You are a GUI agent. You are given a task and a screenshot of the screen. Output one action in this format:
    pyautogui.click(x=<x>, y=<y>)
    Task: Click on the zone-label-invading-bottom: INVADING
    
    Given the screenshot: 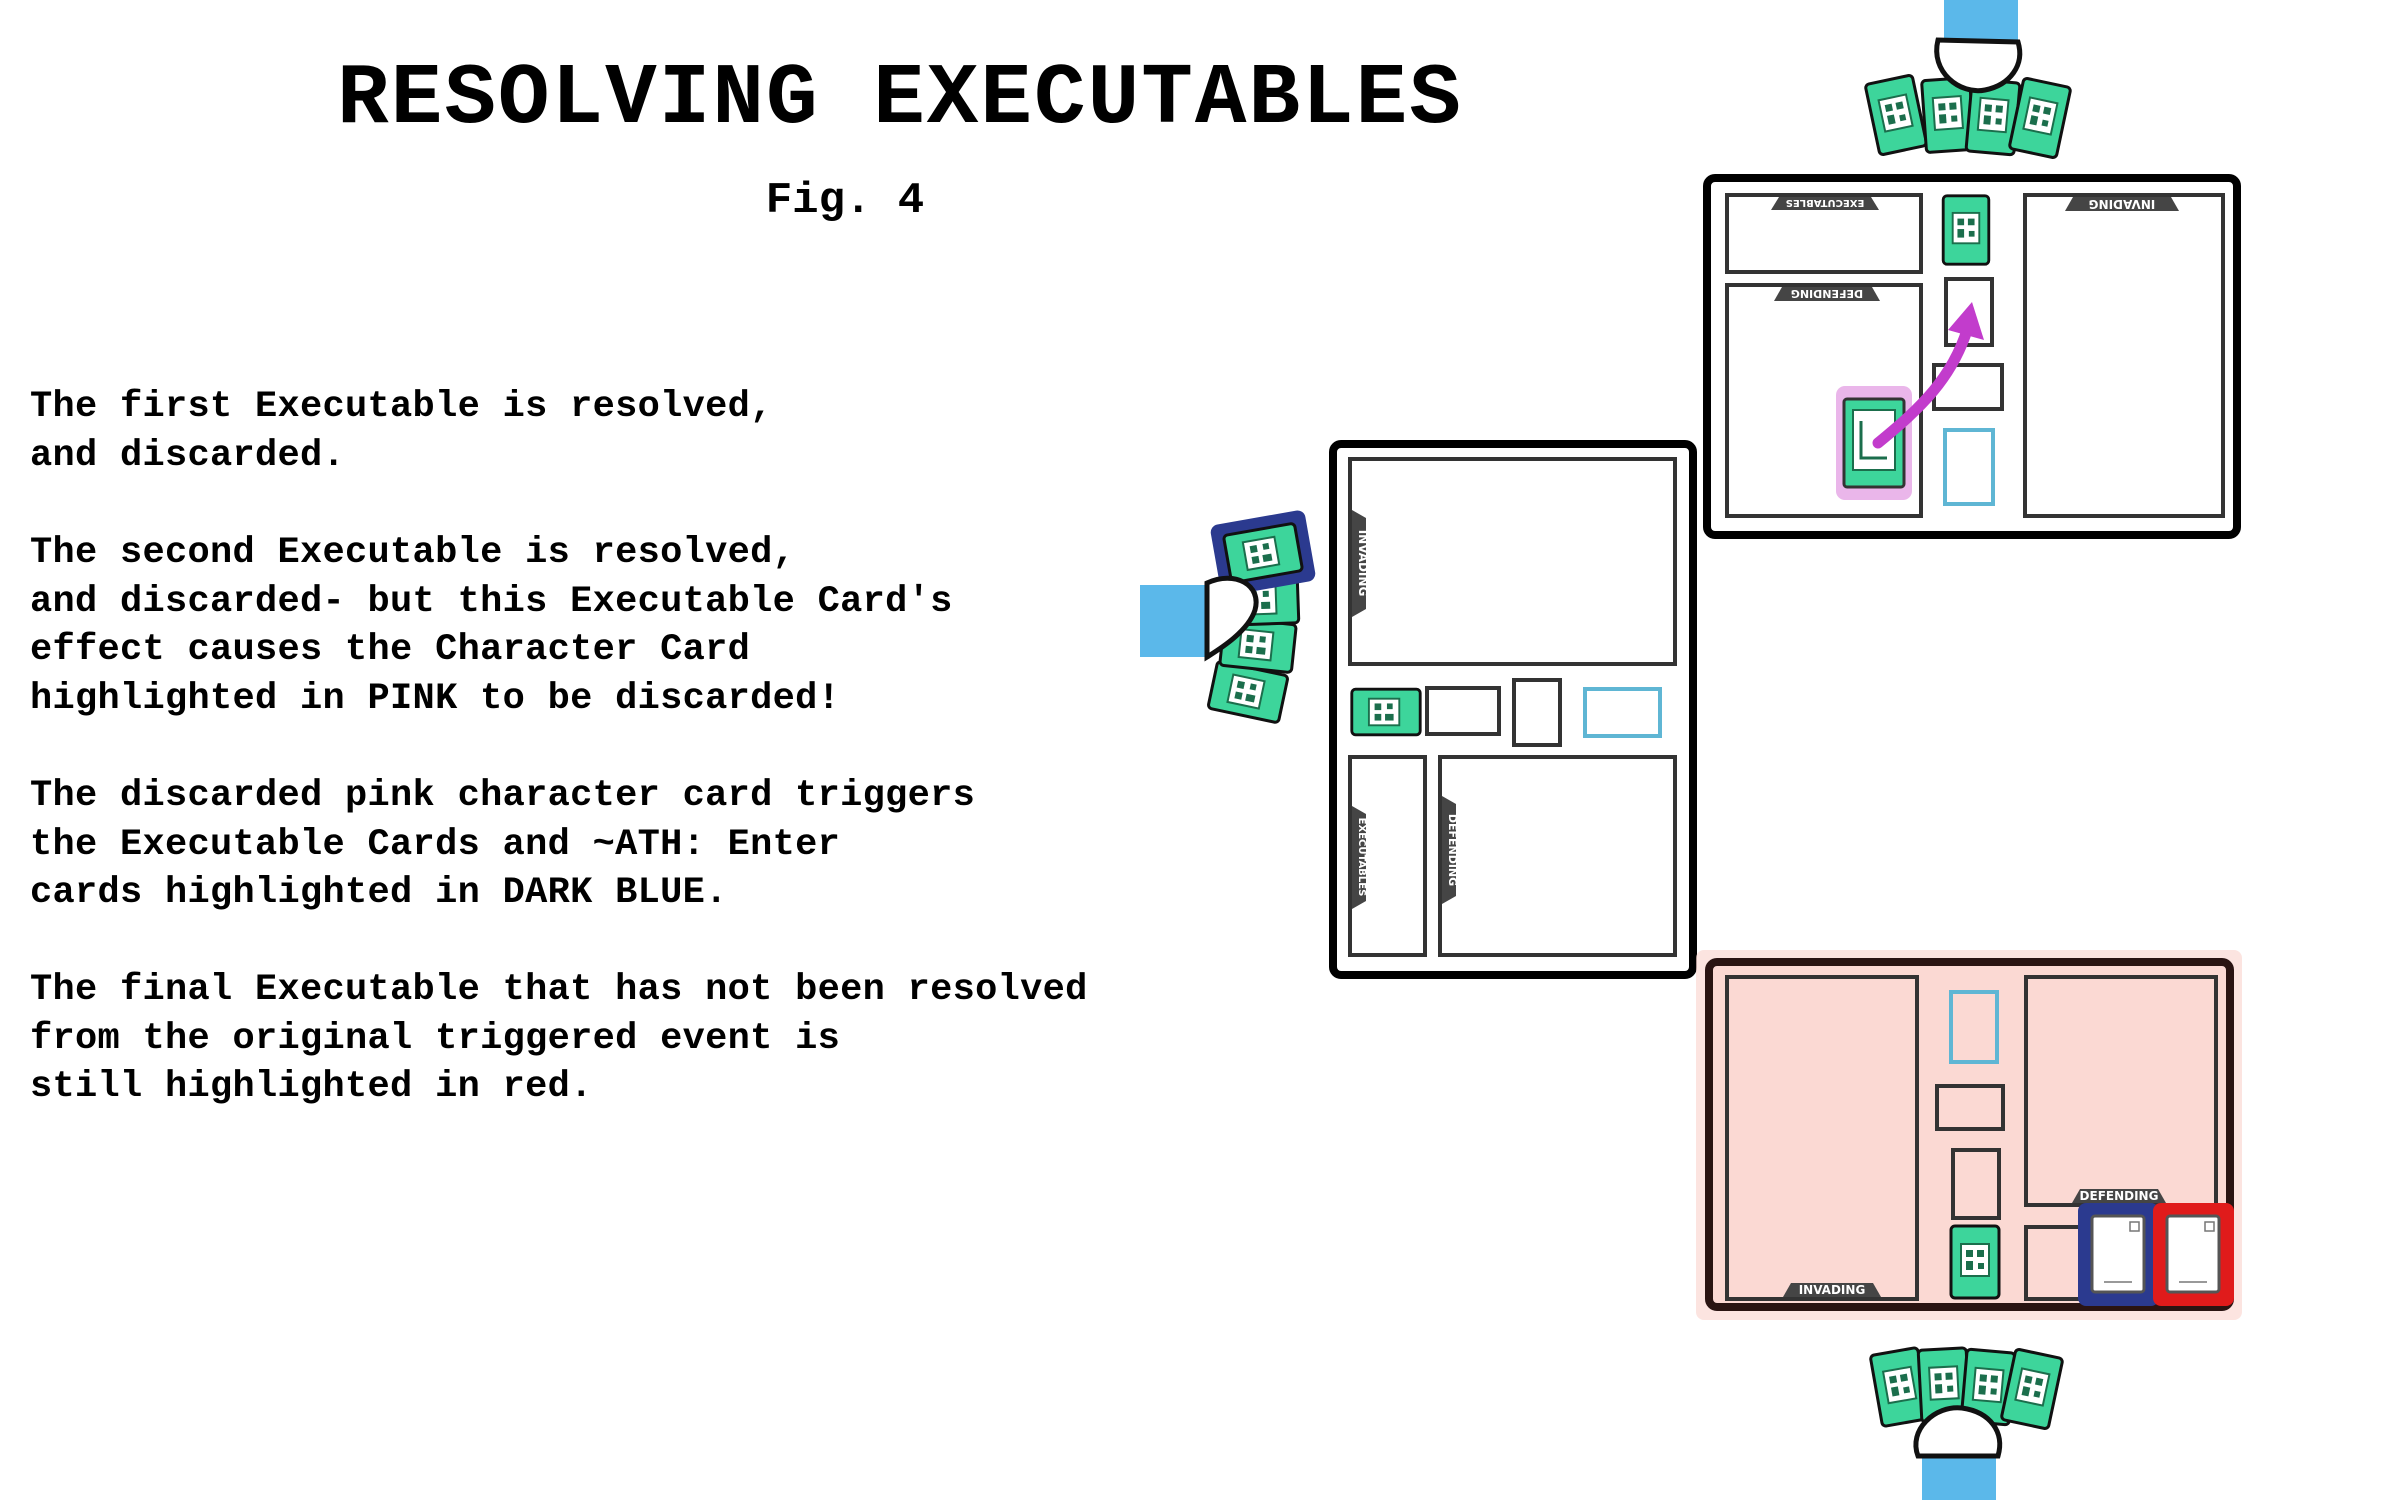 What is the action you would take?
    pyautogui.click(x=1832, y=1290)
    